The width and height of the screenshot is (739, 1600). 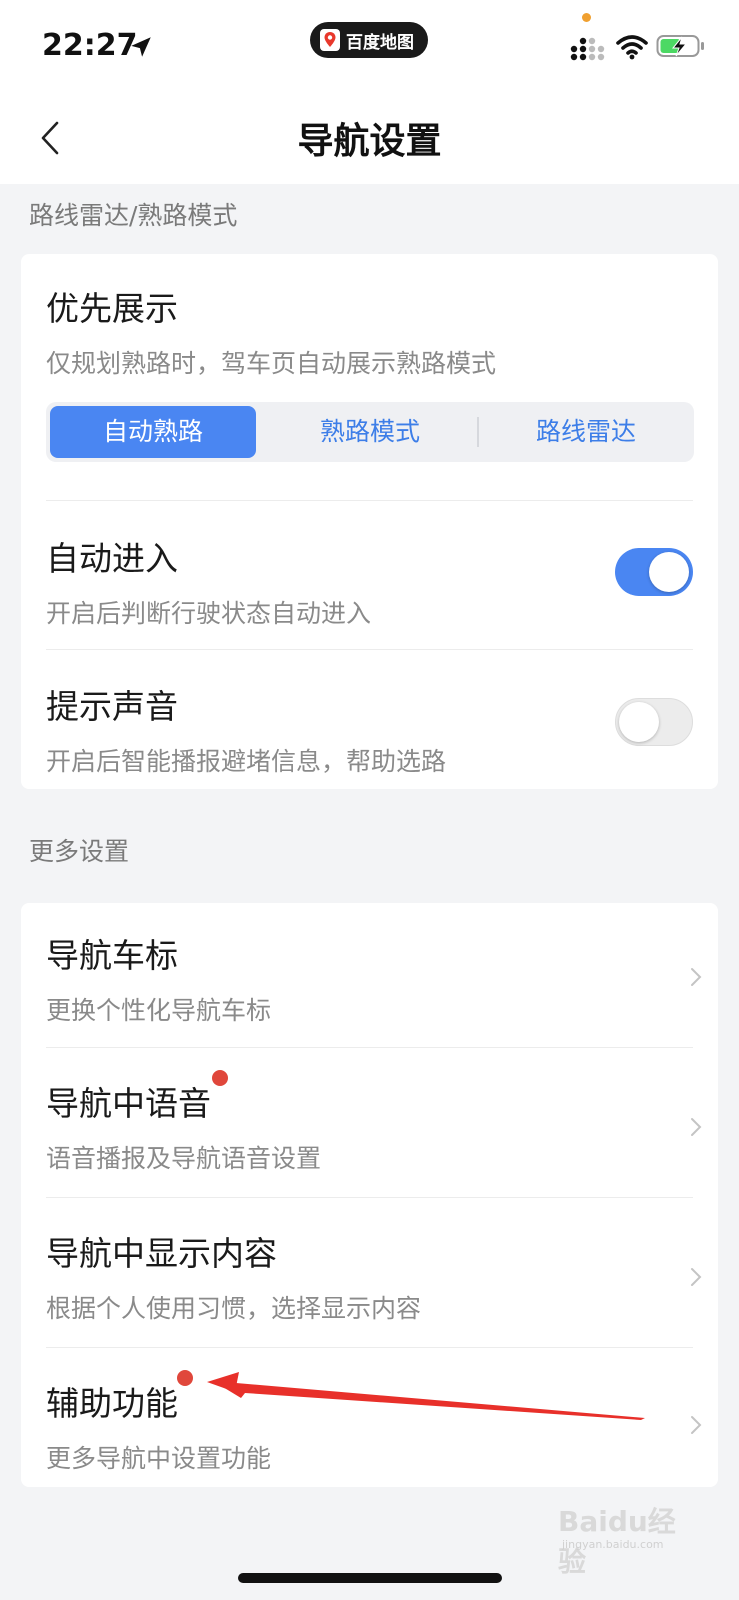 I want to click on auto-enter-title: 自动进入, so click(x=112, y=558).